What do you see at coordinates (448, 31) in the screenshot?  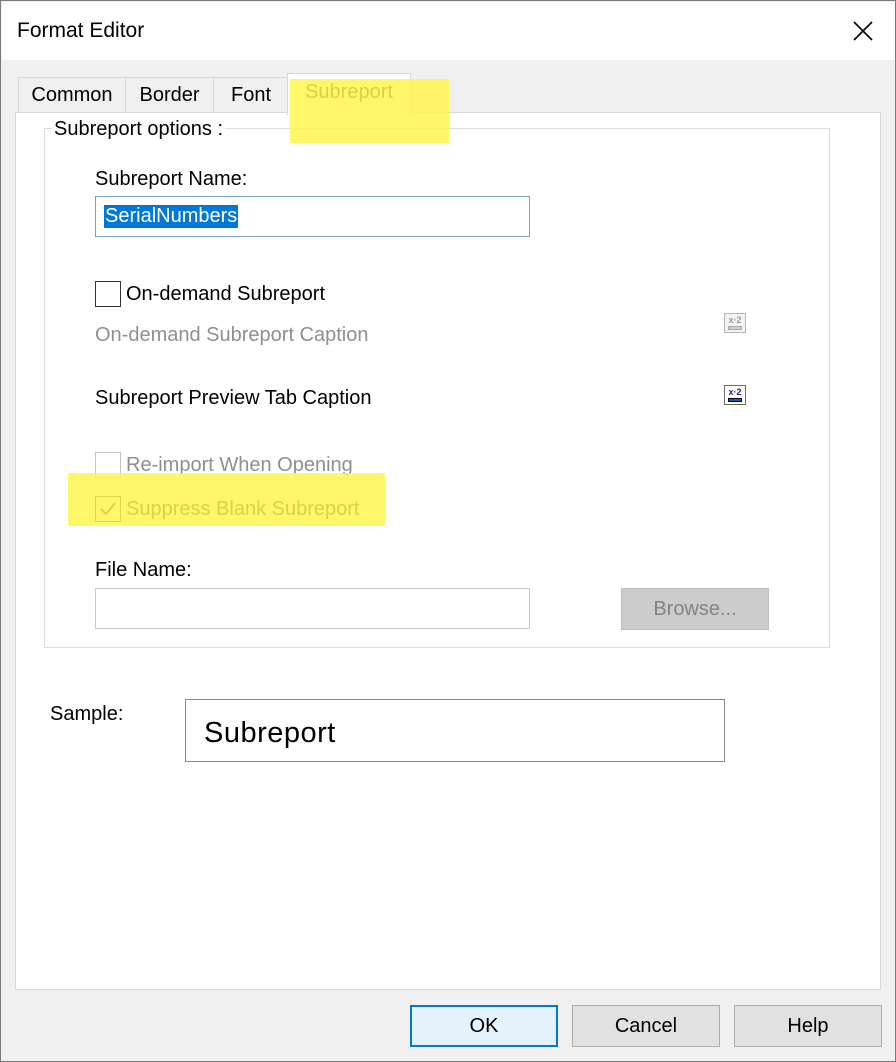 I see `title-bar: Format Editor` at bounding box center [448, 31].